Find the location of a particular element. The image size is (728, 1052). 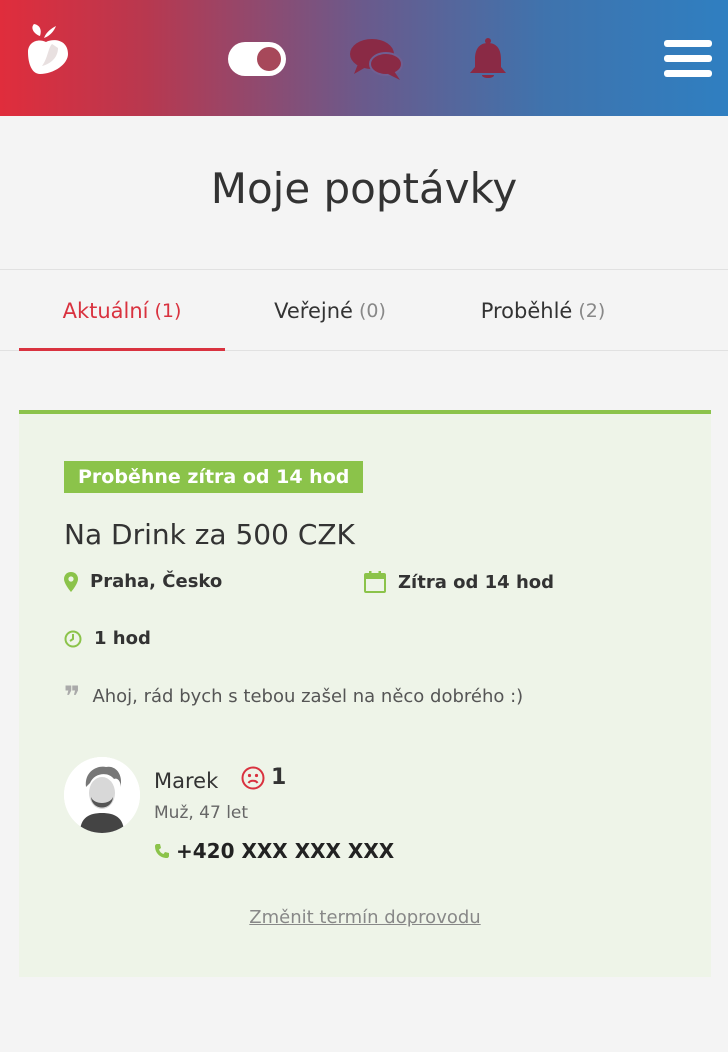

map-pin-icon is located at coordinates (71, 581).